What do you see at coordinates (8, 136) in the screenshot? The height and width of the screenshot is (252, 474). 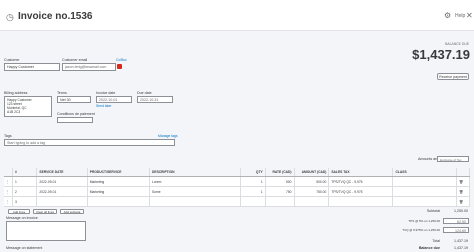 I see `tags-label: Tags` at bounding box center [8, 136].